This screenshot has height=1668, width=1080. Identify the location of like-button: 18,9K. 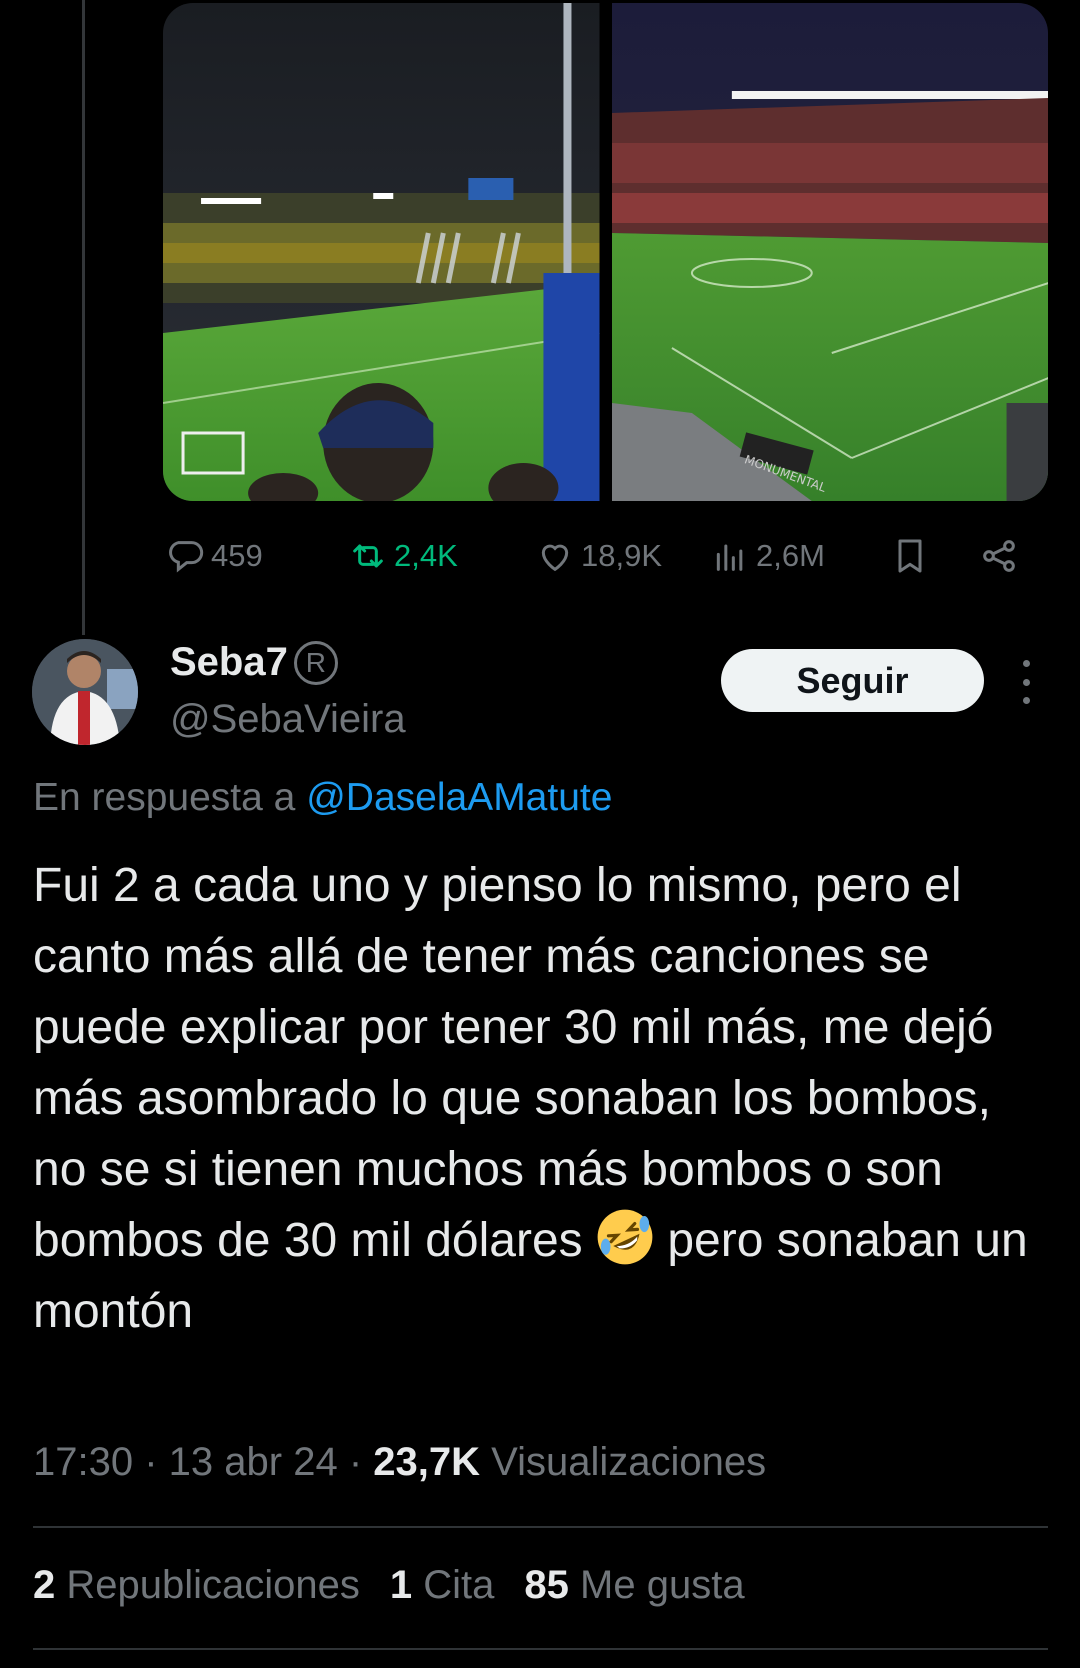
(598, 556).